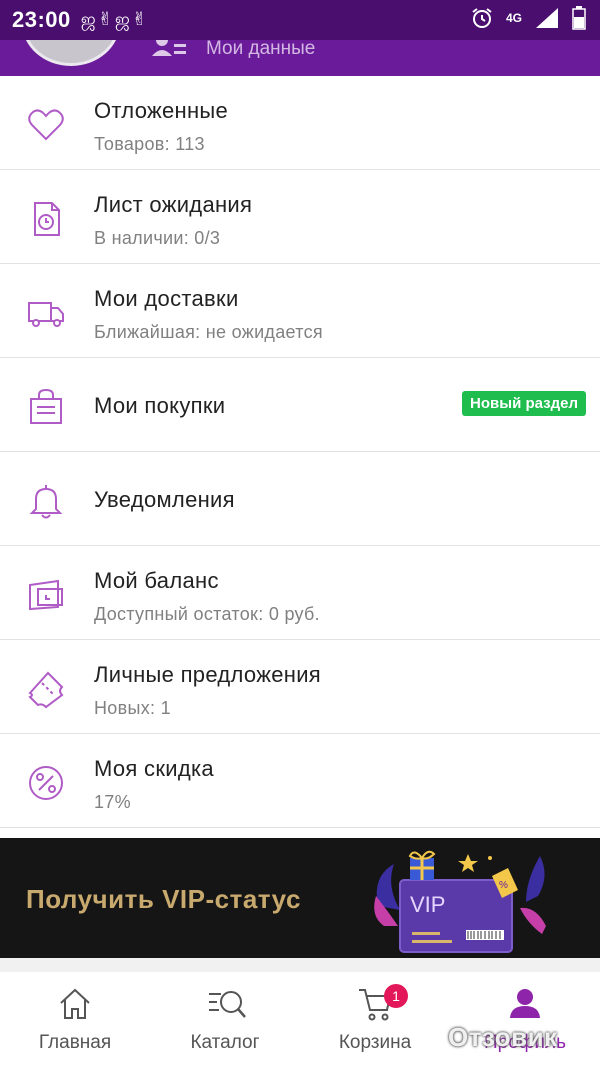 The image size is (600, 1066). What do you see at coordinates (166, 298) in the screenshot?
I see `menu-item-title: Мои доставки` at bounding box center [166, 298].